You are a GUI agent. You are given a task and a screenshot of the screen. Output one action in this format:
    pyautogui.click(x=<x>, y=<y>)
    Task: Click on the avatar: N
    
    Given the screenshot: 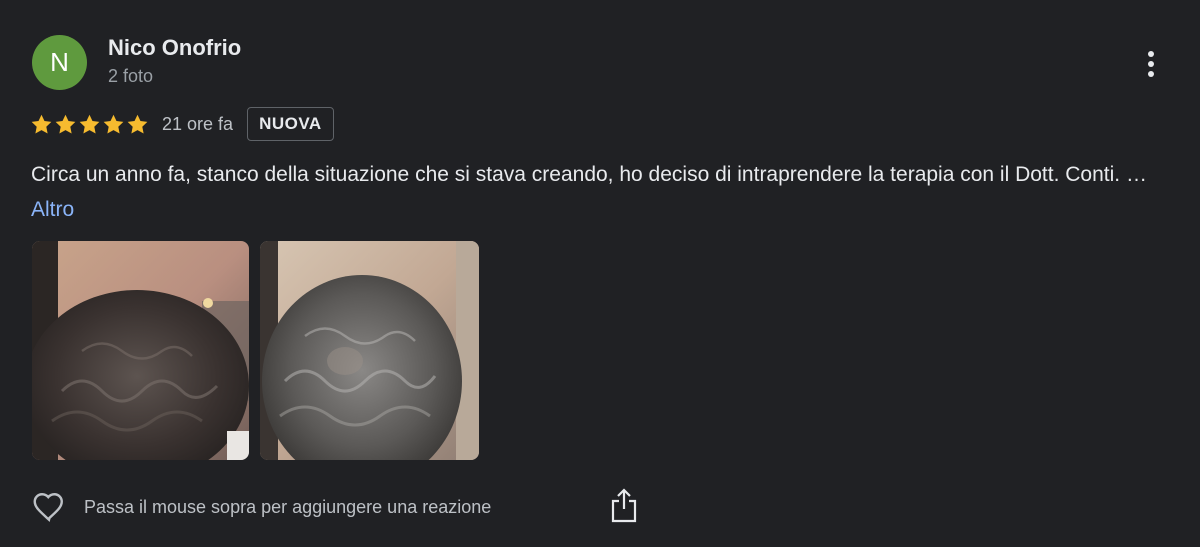 What is the action you would take?
    pyautogui.click(x=59, y=62)
    